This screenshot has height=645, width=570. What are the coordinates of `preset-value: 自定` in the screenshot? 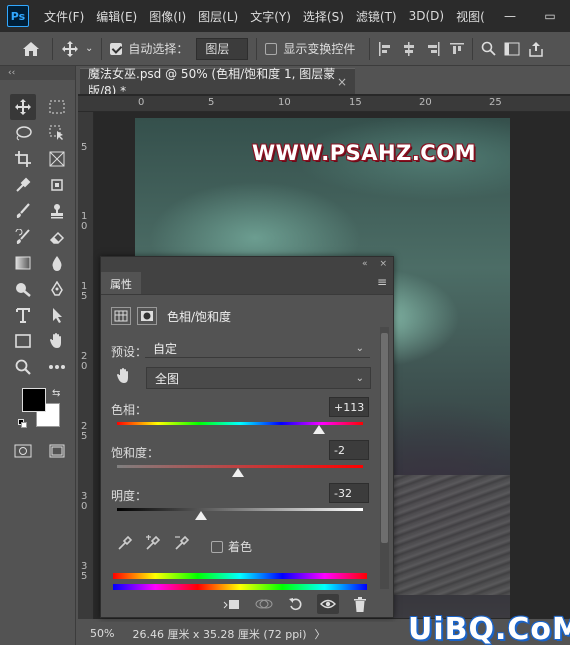 It's located at (165, 349).